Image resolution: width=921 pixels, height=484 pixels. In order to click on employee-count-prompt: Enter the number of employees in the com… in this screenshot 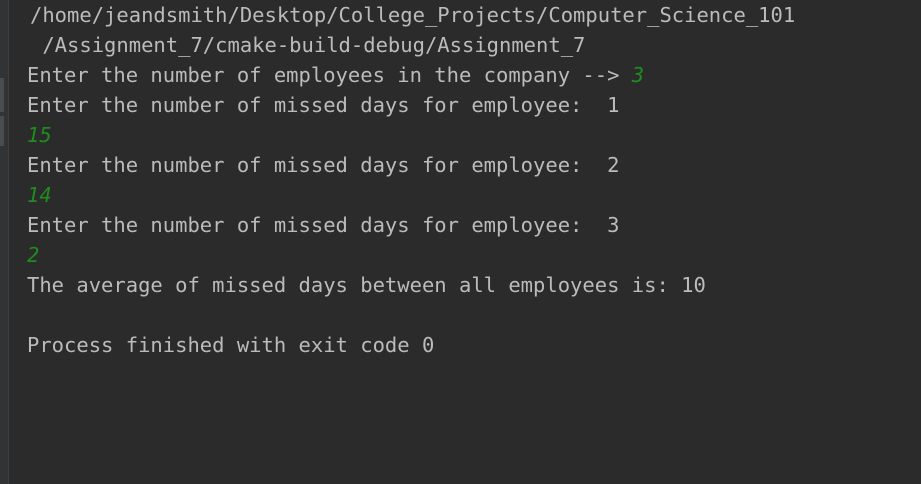, I will do `click(329, 75)`.